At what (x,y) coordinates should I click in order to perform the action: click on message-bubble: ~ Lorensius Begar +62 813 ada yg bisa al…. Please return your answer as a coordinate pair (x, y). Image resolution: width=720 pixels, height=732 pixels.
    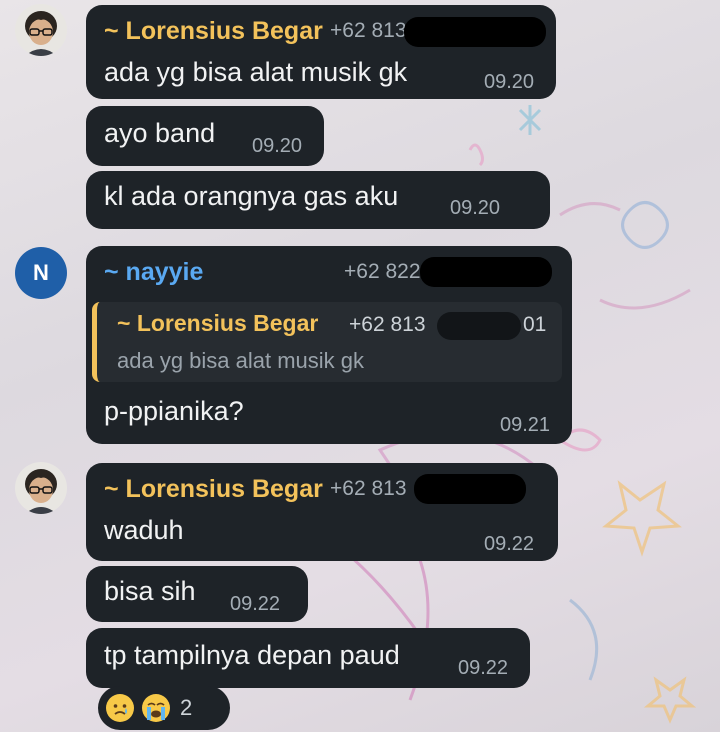
    Looking at the image, I should click on (321, 52).